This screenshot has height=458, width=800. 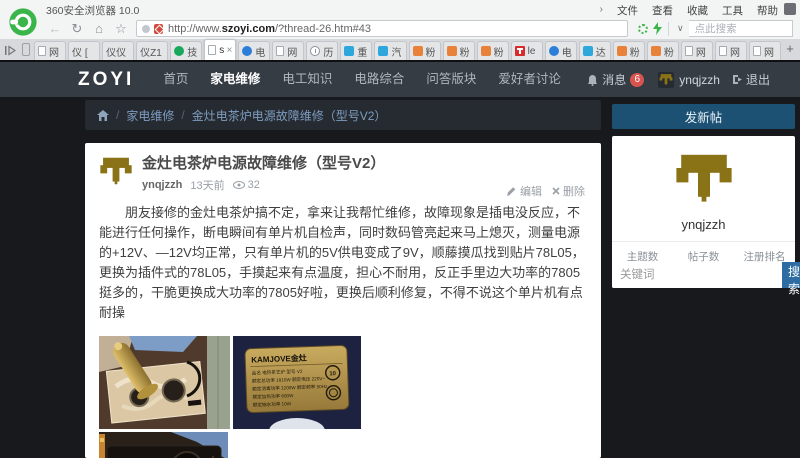 I want to click on username-link: ynqjzzh, so click(x=699, y=80).